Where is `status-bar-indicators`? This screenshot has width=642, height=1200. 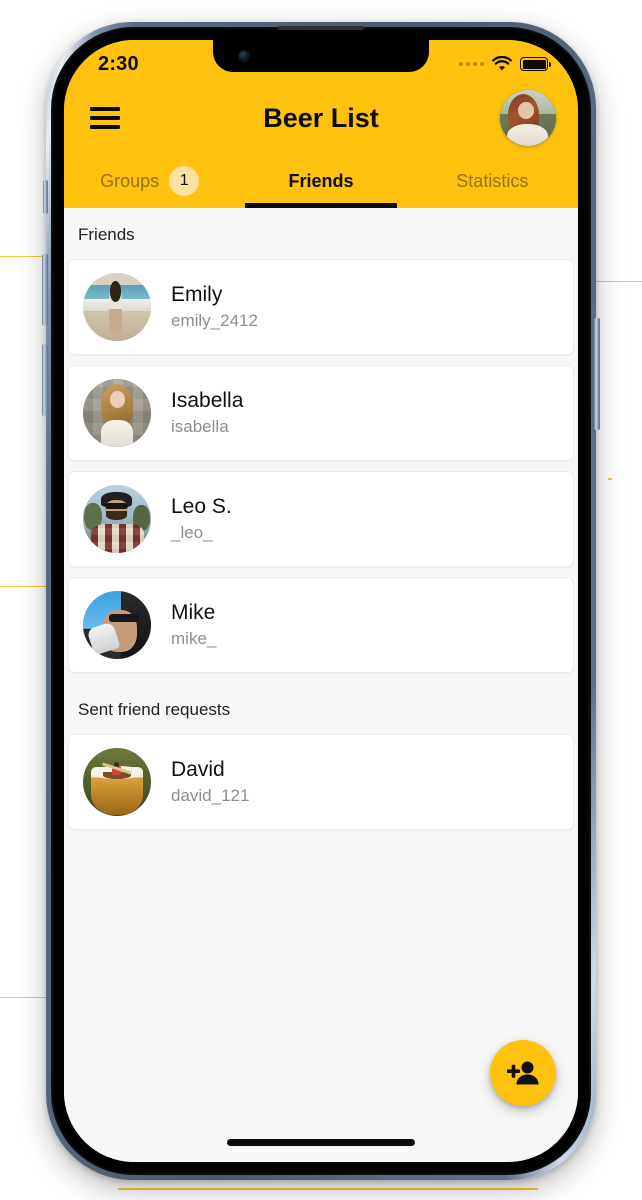 status-bar-indicators is located at coordinates (505, 61).